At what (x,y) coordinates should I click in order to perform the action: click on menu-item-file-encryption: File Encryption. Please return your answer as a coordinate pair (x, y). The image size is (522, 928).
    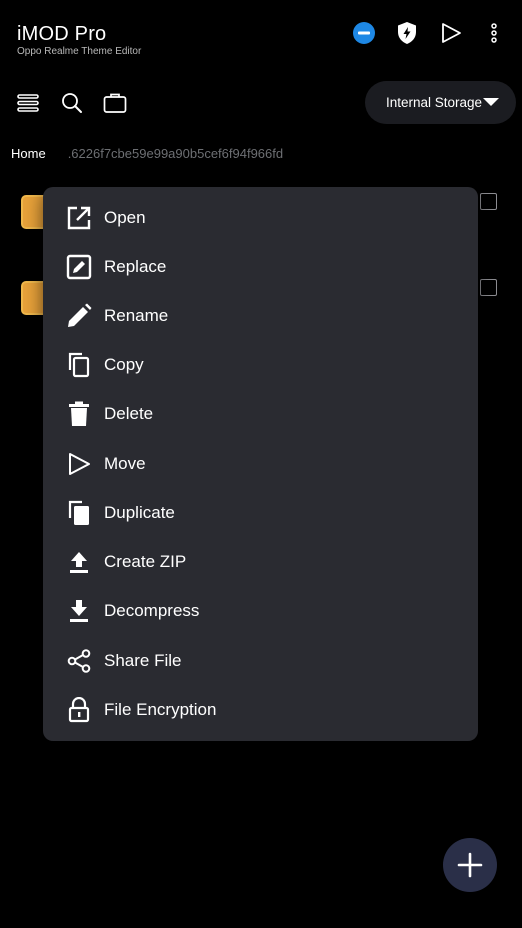
    Looking at the image, I should click on (260, 709).